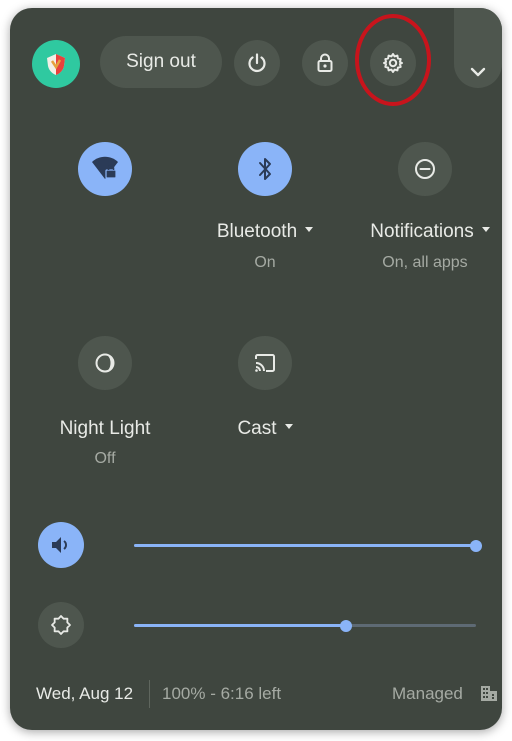  I want to click on wifi-toggle, so click(105, 169).